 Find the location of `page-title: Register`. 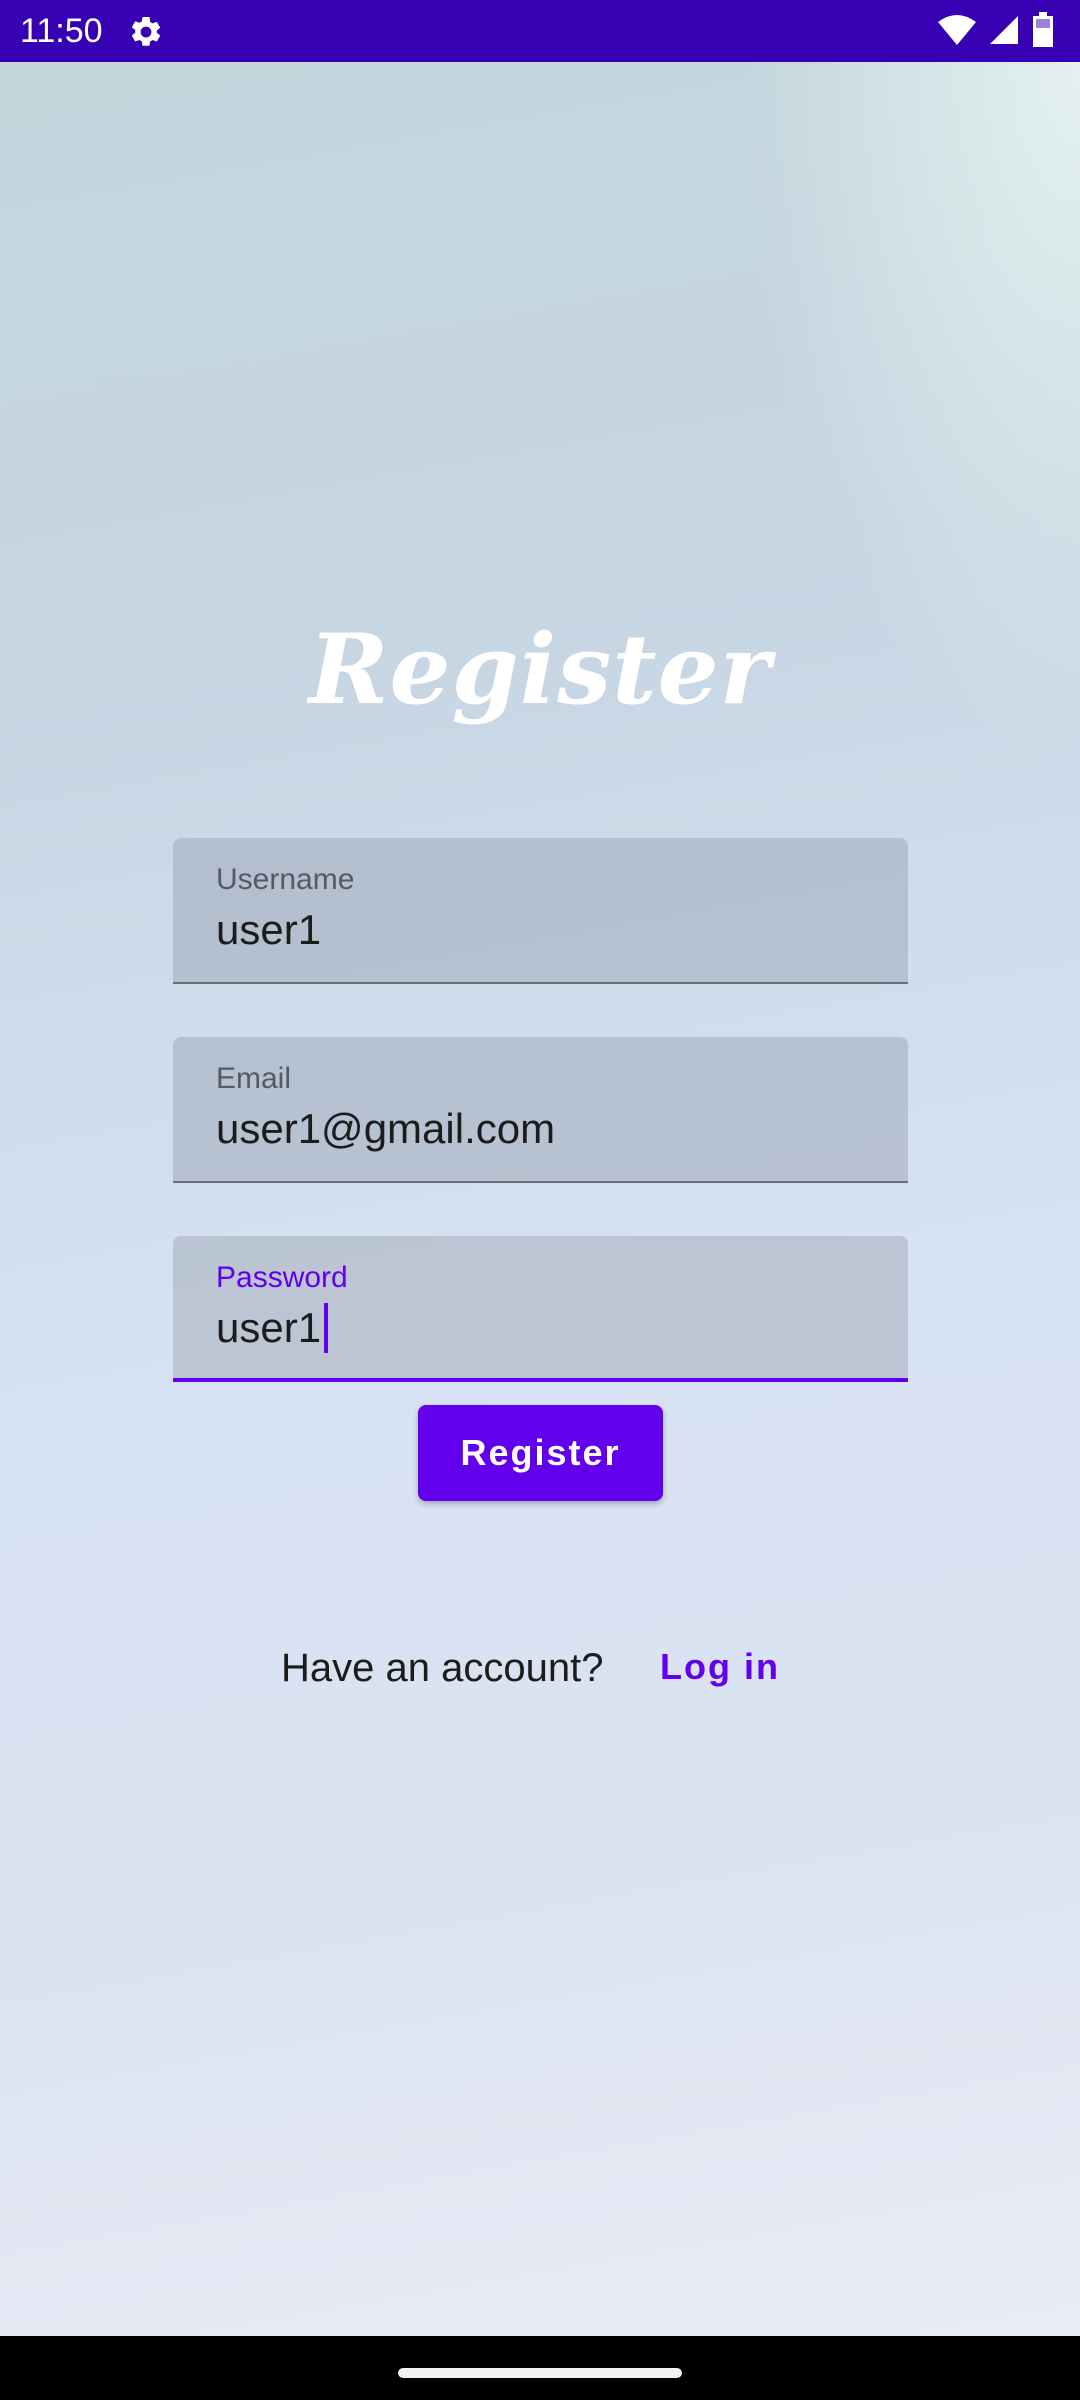

page-title: Register is located at coordinates (540, 669).